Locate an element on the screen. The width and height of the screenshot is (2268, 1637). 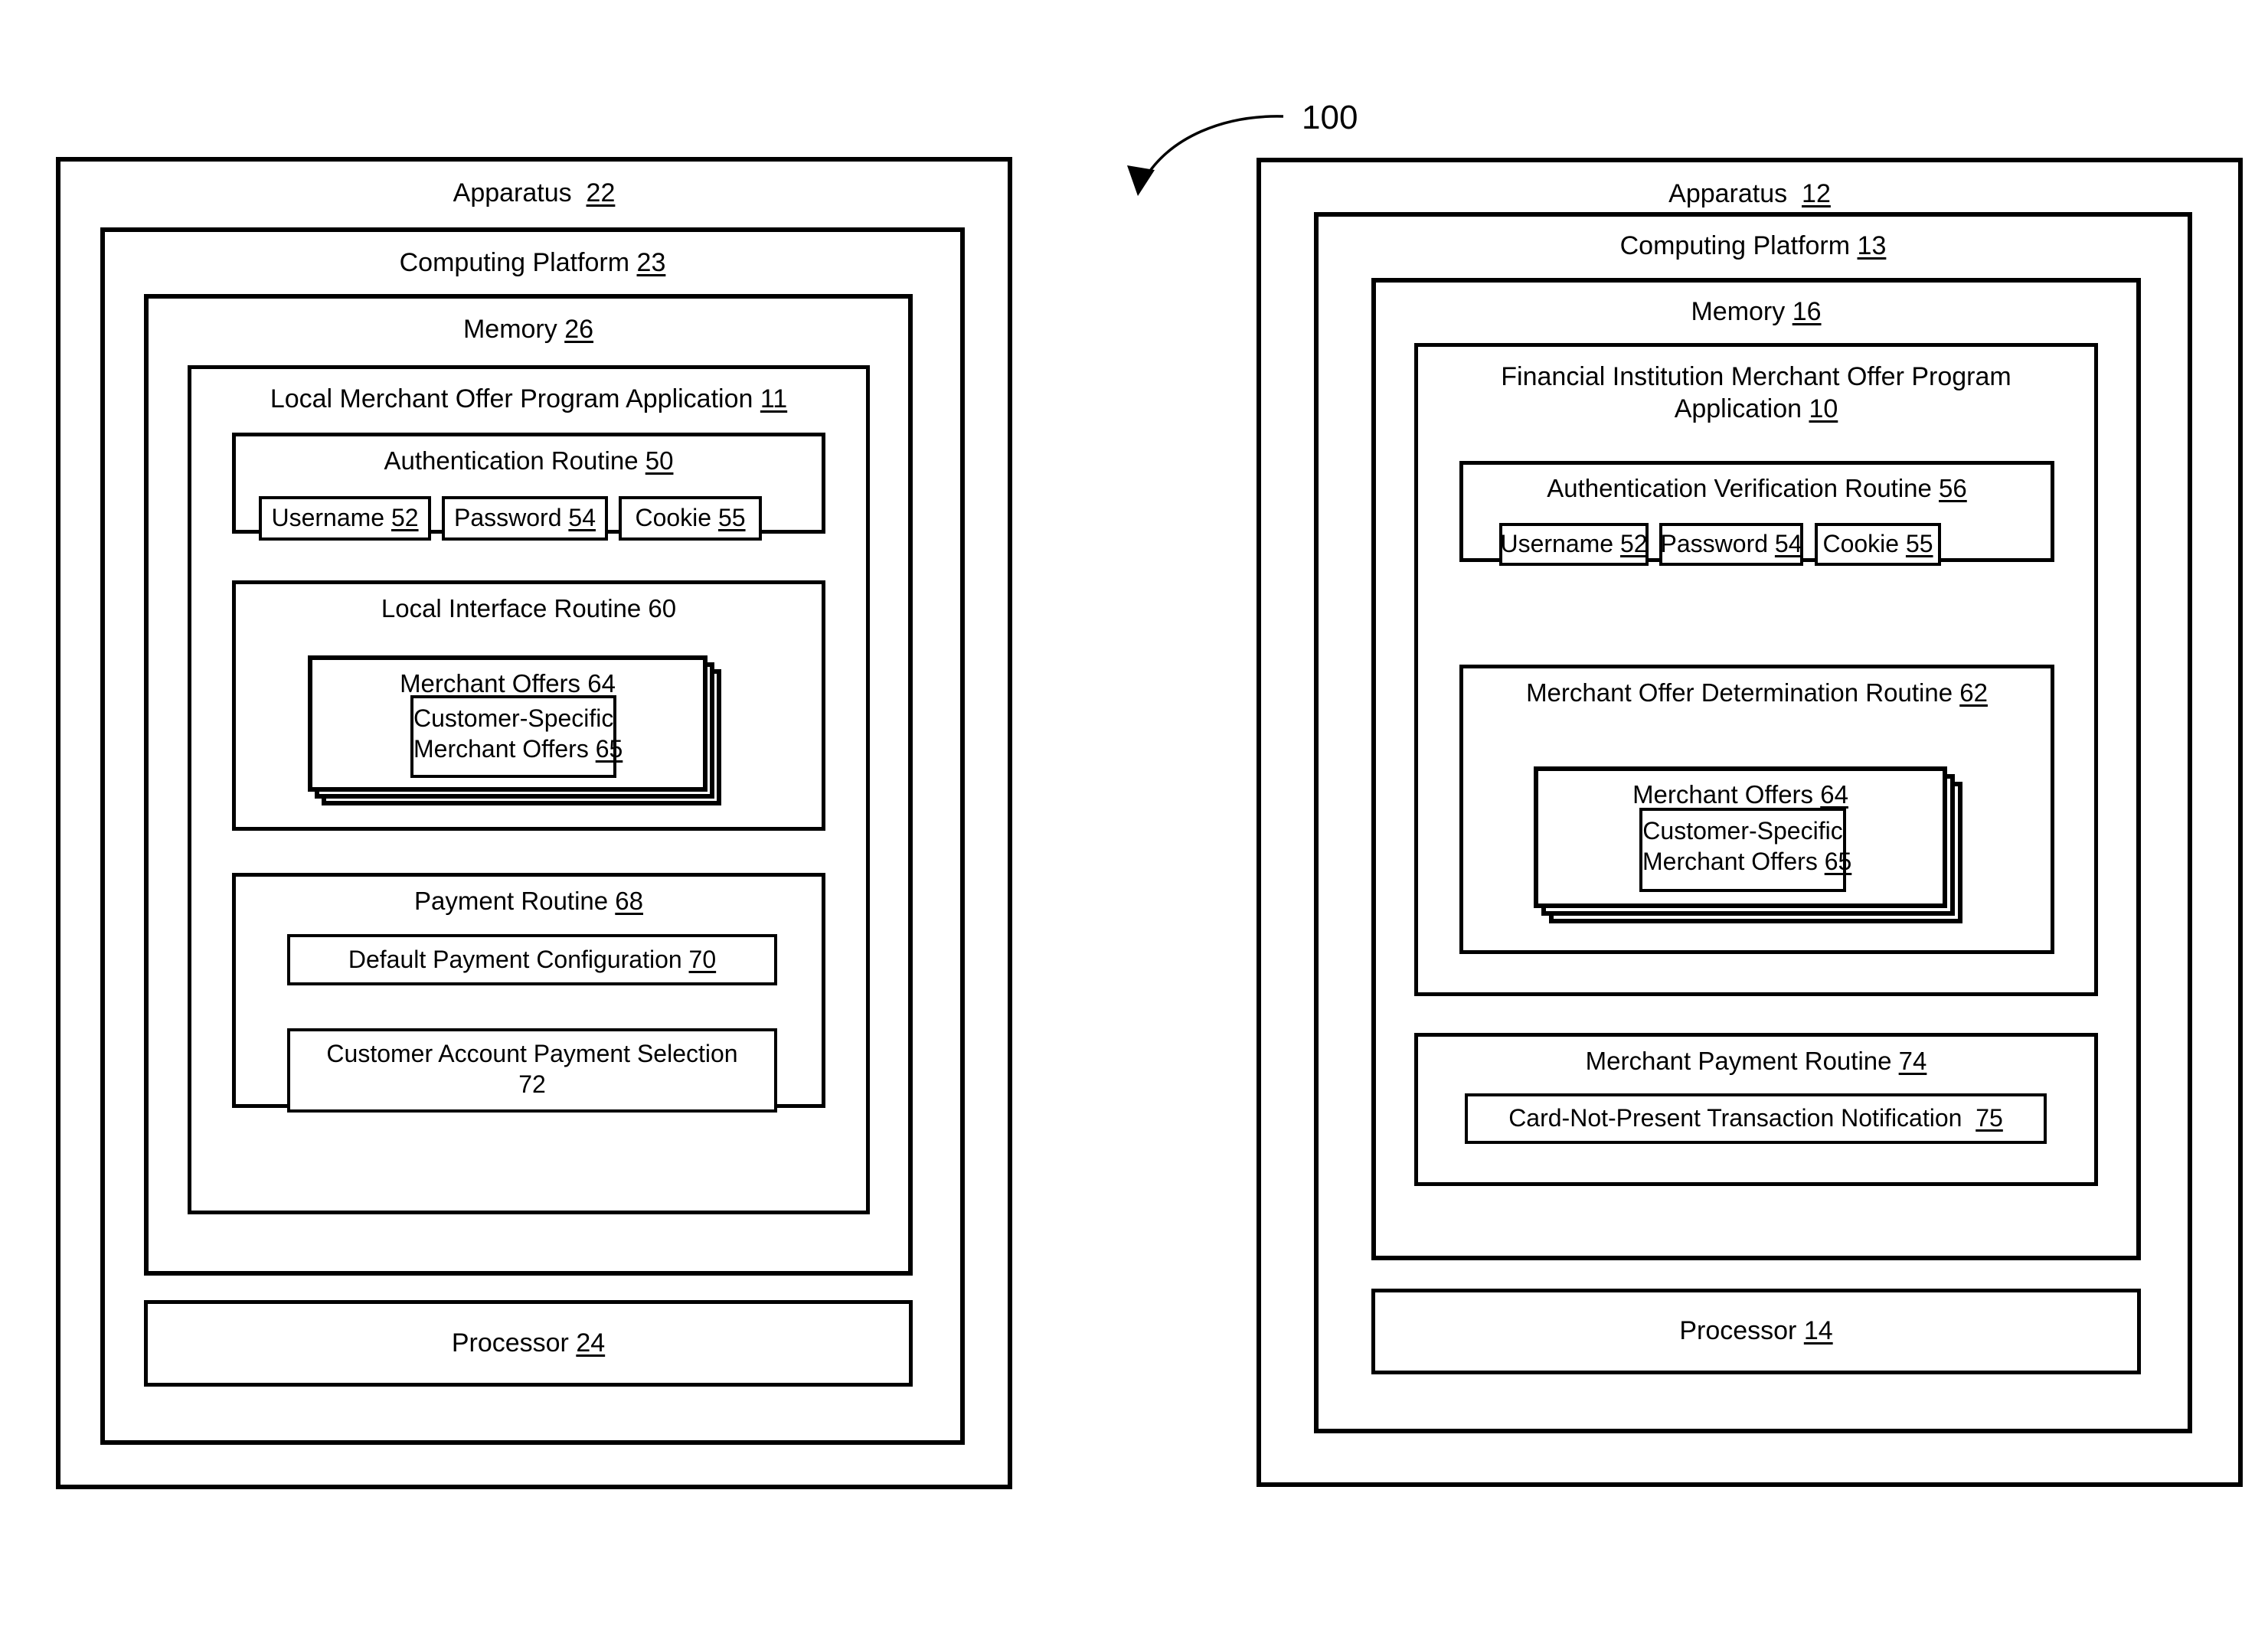
left-default-payment-configuration-box: Default Payment Configuration 70 is located at coordinates (532, 959).